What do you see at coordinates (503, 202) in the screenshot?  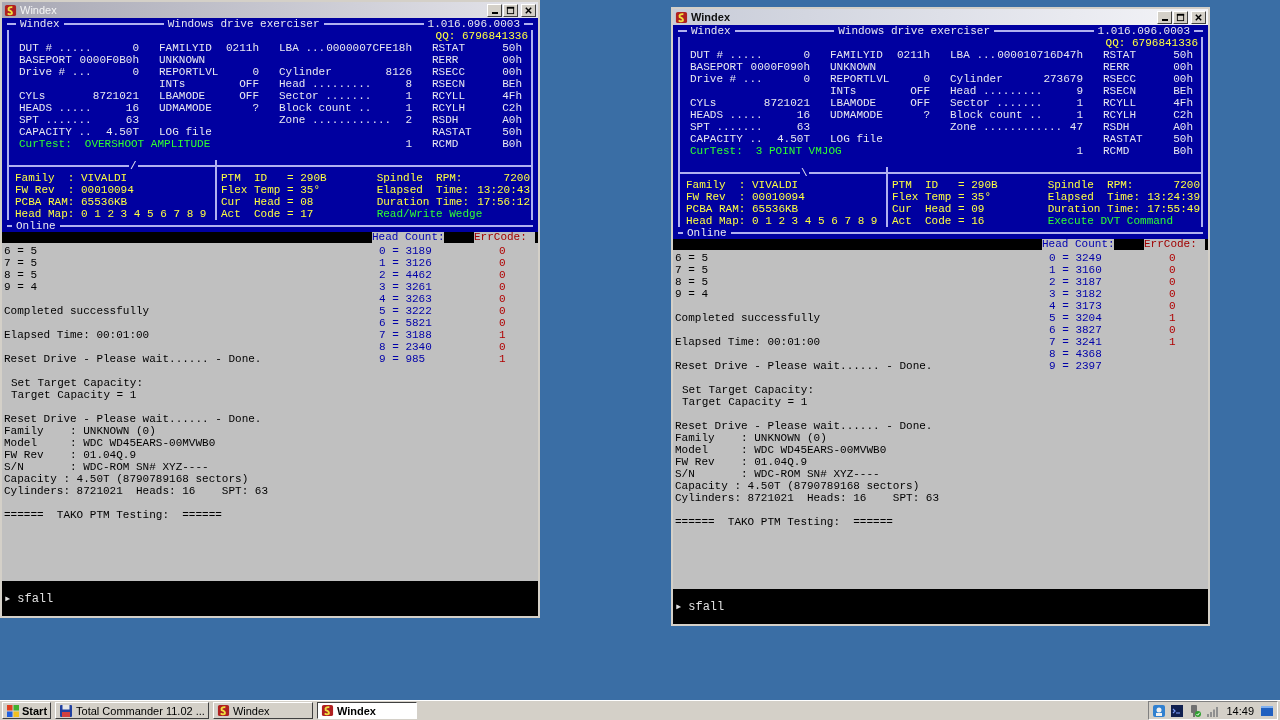 I see `field-value: 17:56:12` at bounding box center [503, 202].